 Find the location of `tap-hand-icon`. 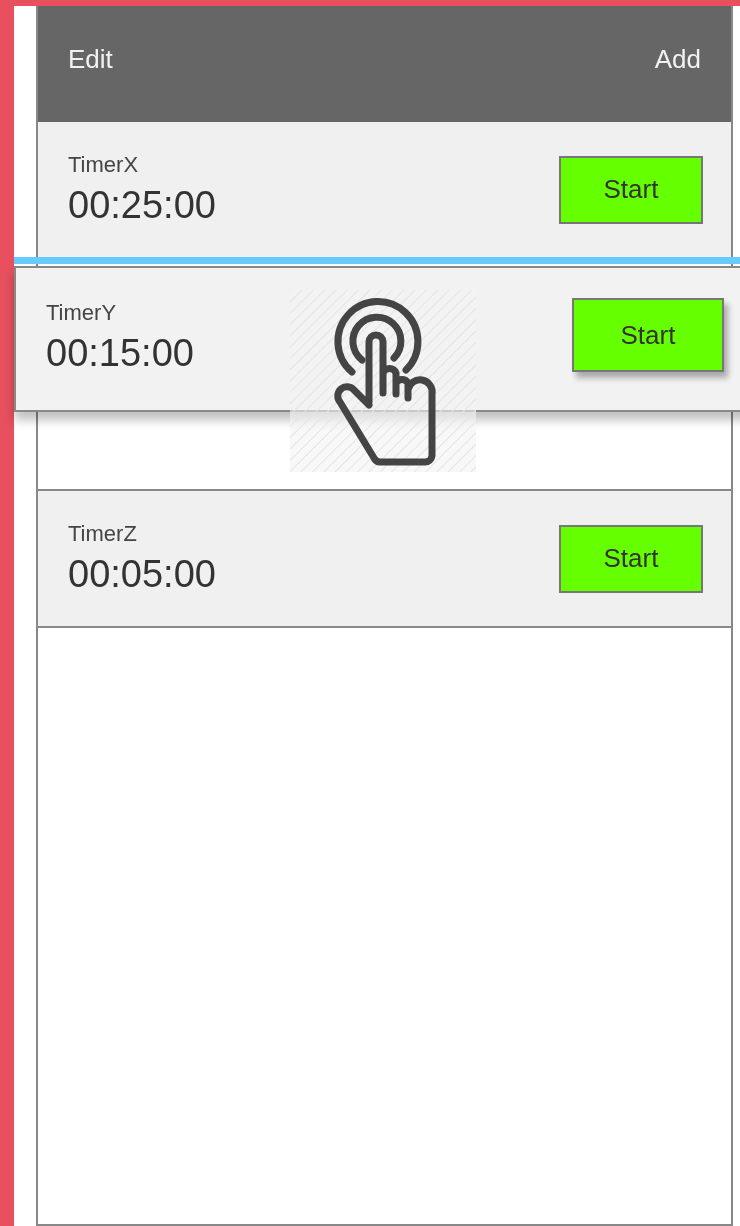

tap-hand-icon is located at coordinates (383, 381).